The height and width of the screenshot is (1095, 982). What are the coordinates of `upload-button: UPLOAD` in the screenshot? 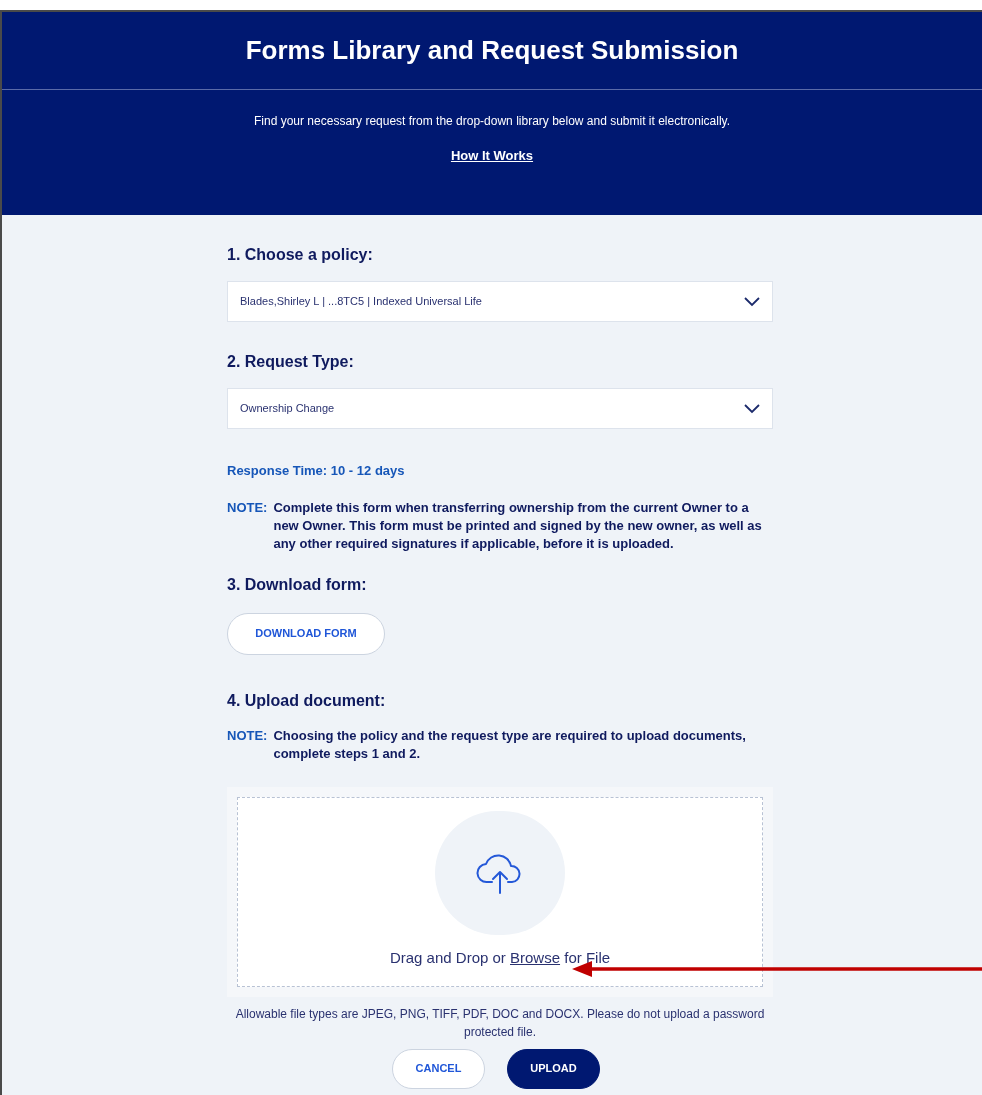 It's located at (553, 1068).